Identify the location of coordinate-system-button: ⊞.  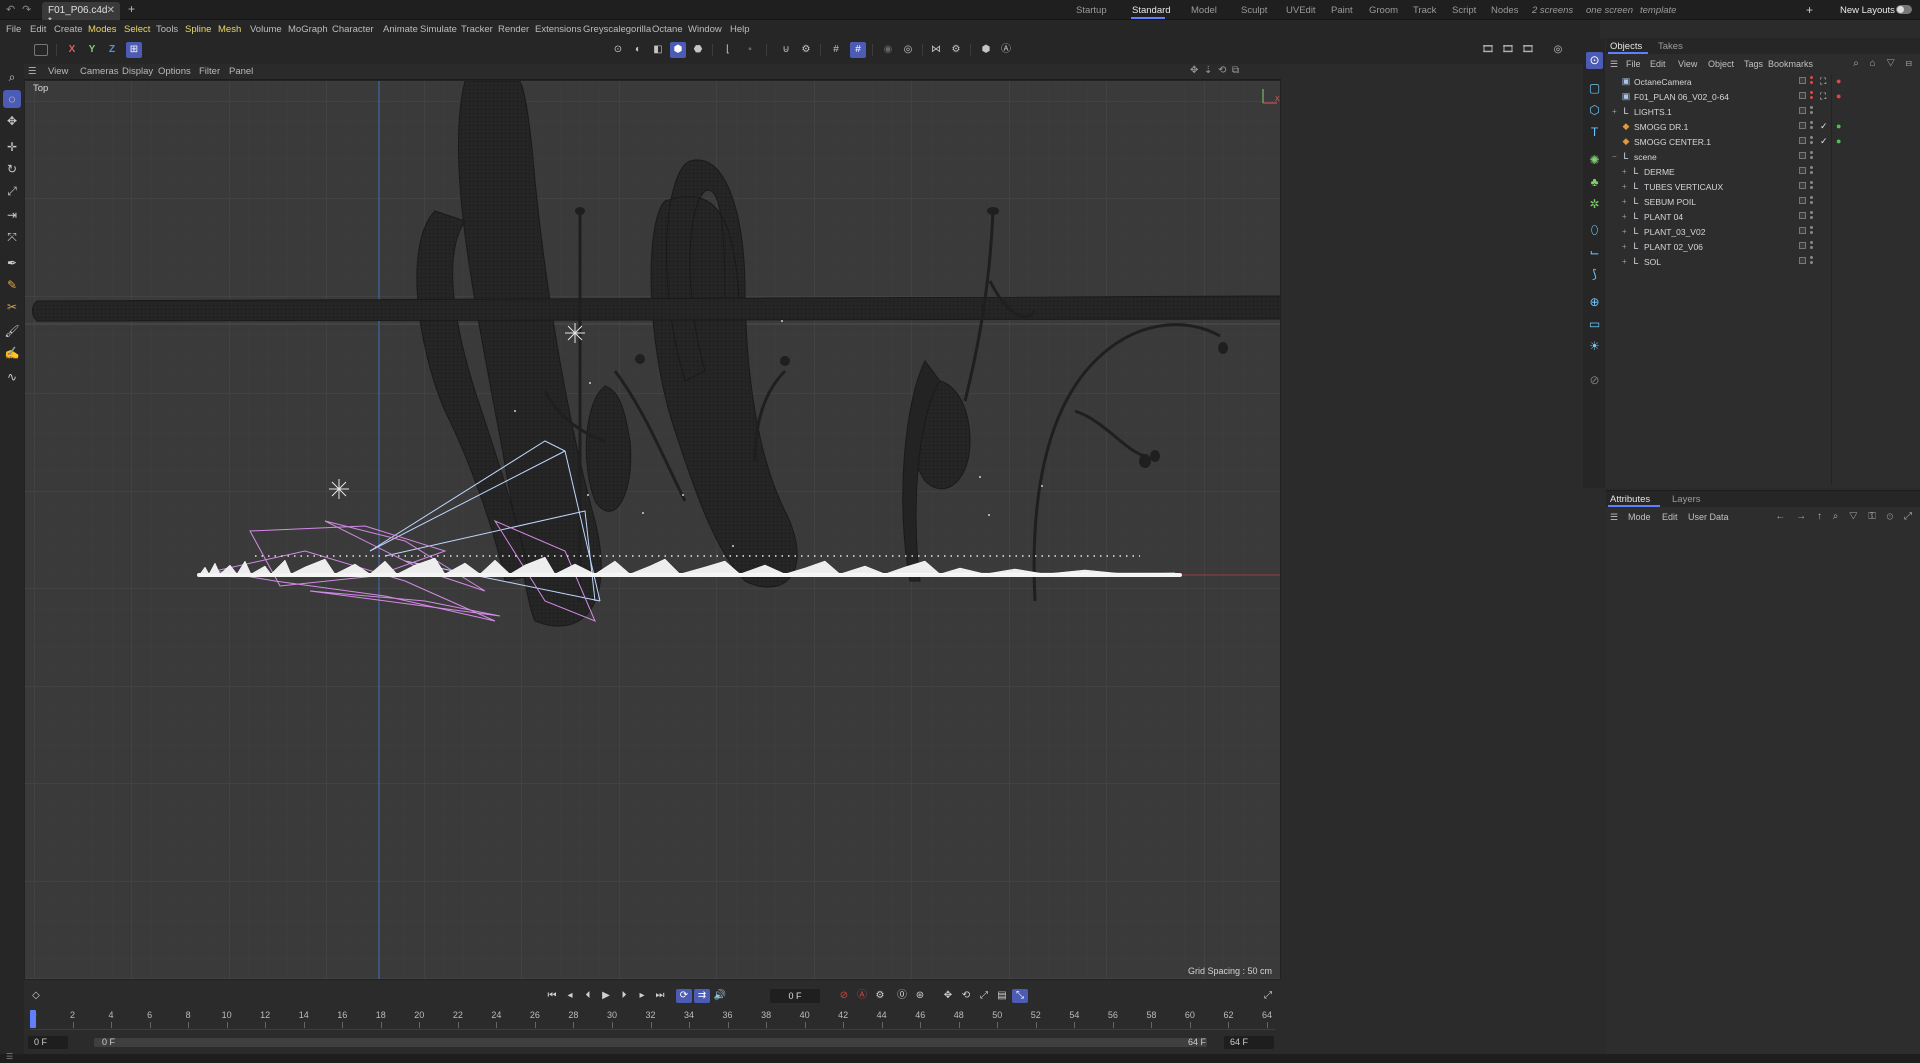
(134, 50).